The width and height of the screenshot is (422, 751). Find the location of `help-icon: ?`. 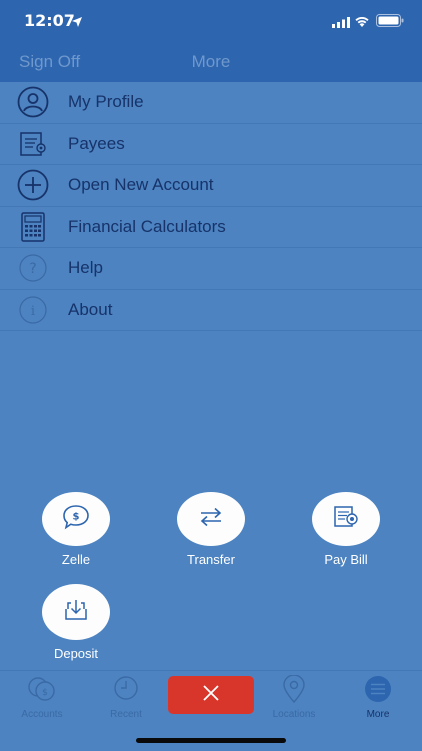

help-icon: ? is located at coordinates (33, 268).